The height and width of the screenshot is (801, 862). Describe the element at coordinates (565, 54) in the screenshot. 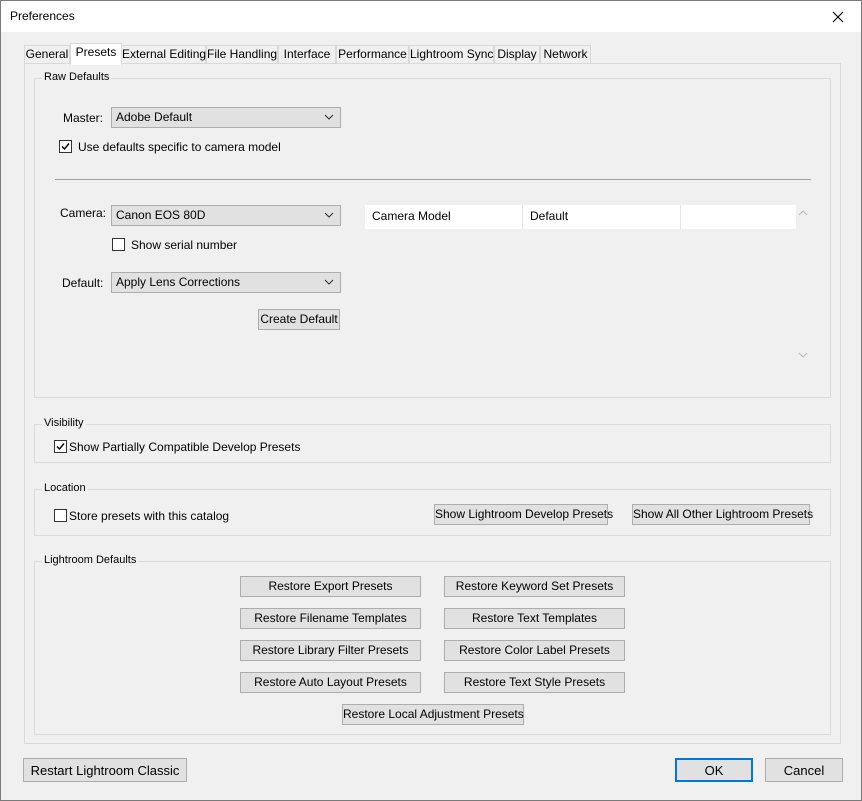

I see `tab-network: Network` at that location.